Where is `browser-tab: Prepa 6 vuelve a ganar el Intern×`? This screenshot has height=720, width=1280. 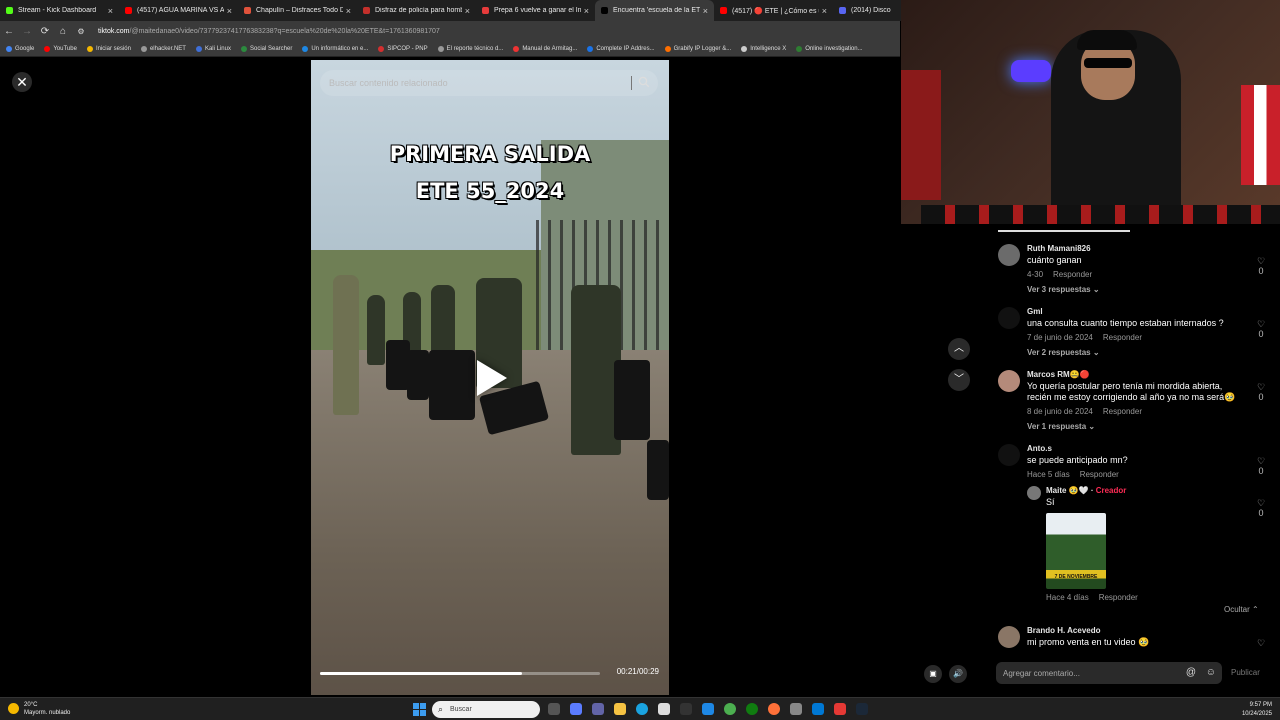
browser-tab: Prepa 6 vuelve a ganar el Intern× is located at coordinates (535, 10).